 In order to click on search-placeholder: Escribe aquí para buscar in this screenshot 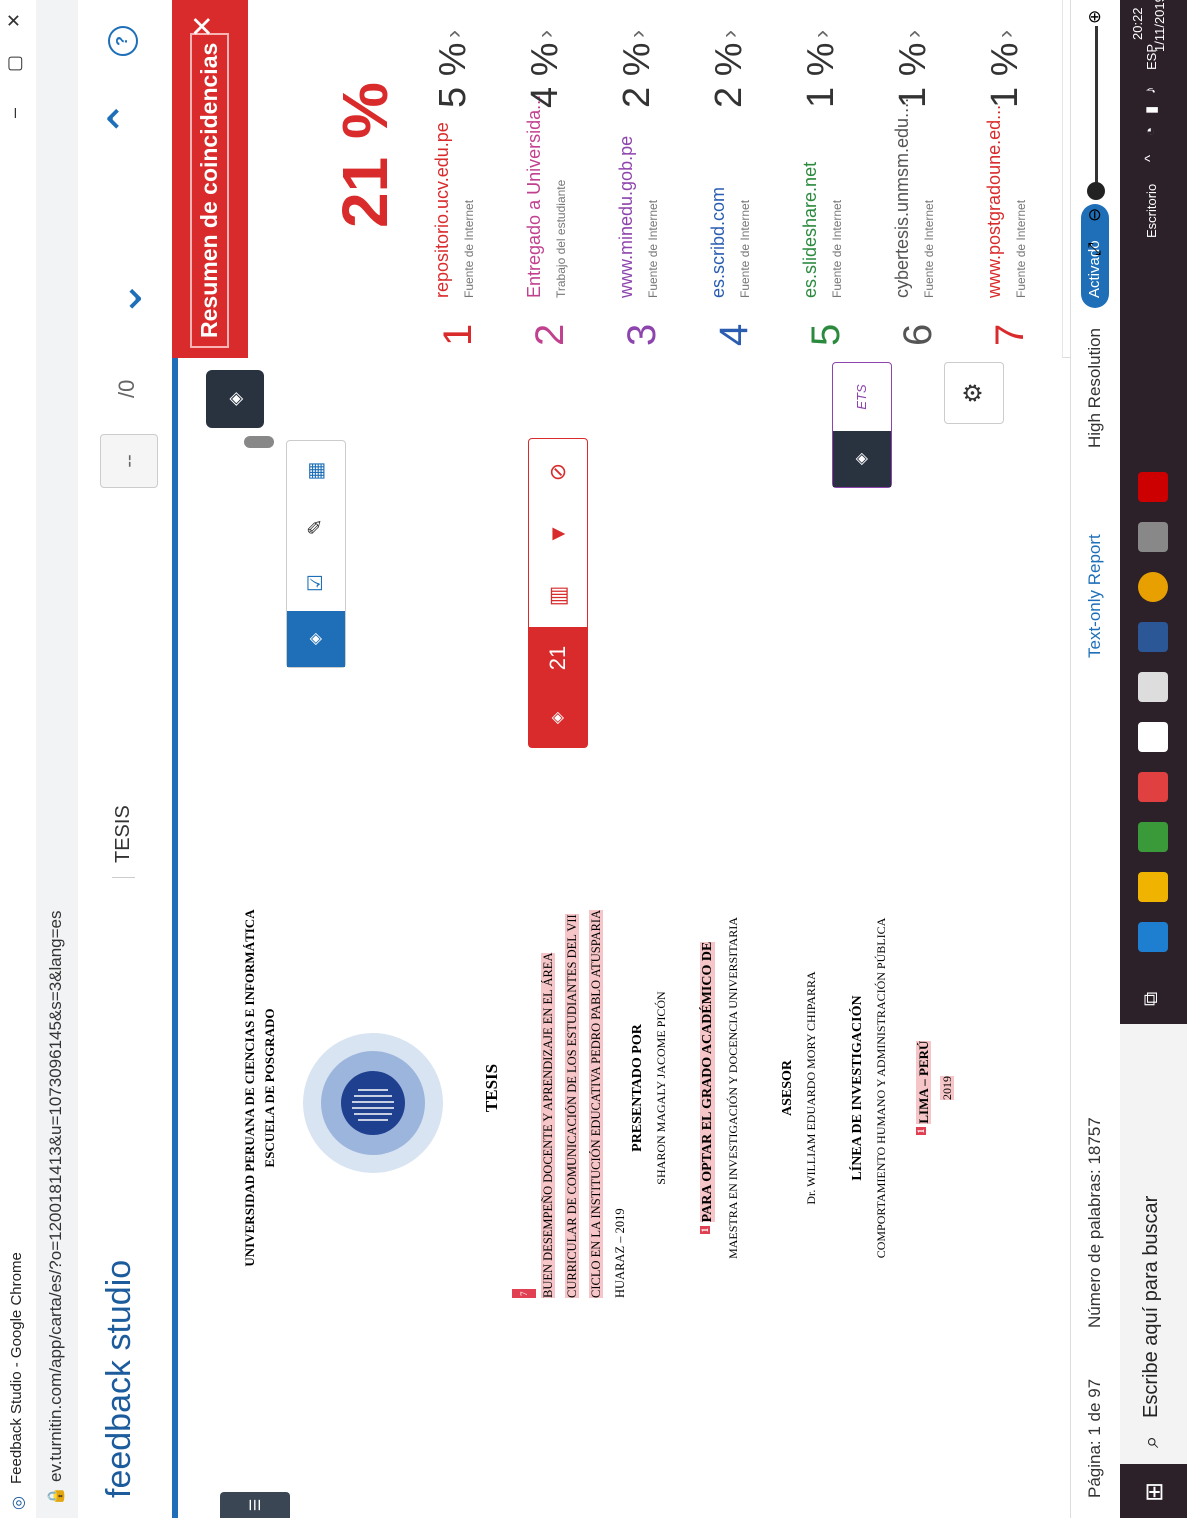, I will do `click(1151, 1307)`.